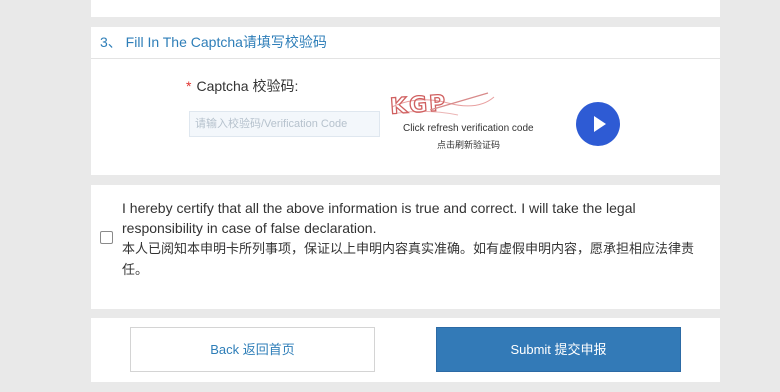 Image resolution: width=780 pixels, height=392 pixels. I want to click on audio-captcha-button, so click(598, 124).